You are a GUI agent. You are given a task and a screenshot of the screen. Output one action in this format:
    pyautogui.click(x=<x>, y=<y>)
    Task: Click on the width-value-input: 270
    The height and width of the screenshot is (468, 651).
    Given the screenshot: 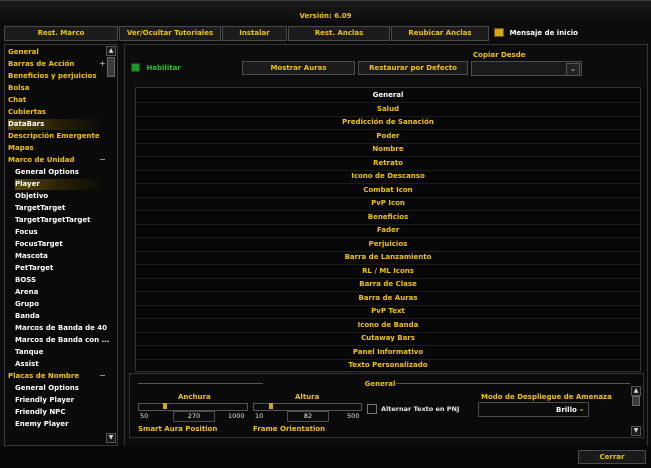 What is the action you would take?
    pyautogui.click(x=194, y=416)
    